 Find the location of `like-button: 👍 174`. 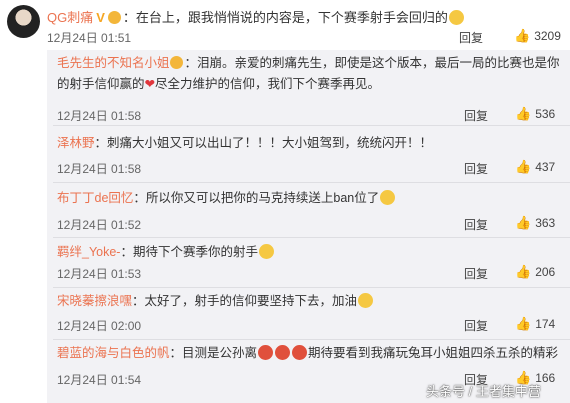

like-button: 👍 174 is located at coordinates (535, 324).